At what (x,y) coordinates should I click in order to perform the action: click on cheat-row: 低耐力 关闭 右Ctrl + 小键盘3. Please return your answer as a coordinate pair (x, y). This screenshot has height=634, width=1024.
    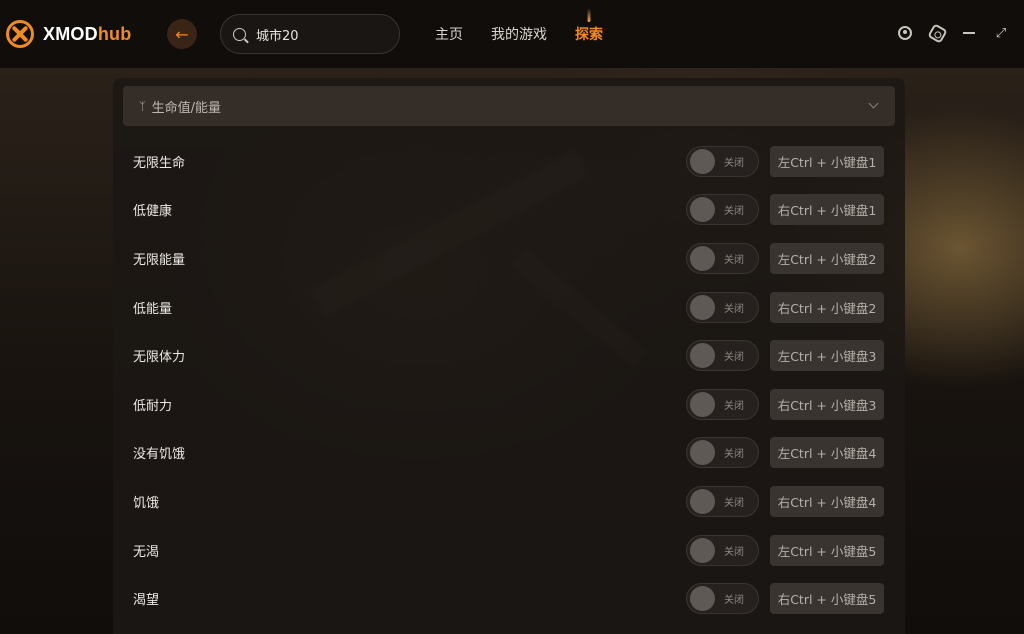
    Looking at the image, I should click on (509, 404).